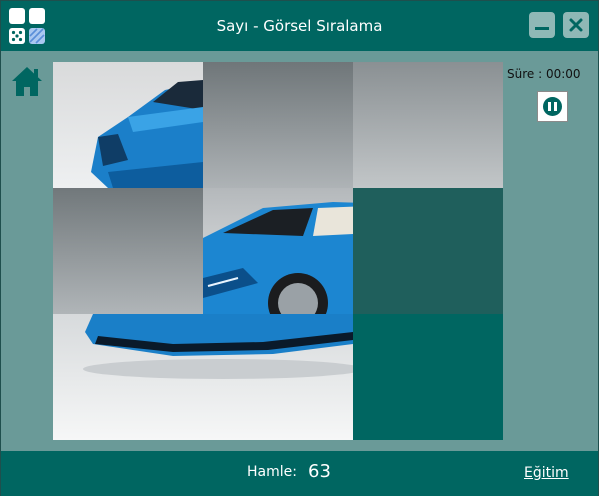 The height and width of the screenshot is (496, 599). I want to click on tutorial-link: Eğitim, so click(546, 473).